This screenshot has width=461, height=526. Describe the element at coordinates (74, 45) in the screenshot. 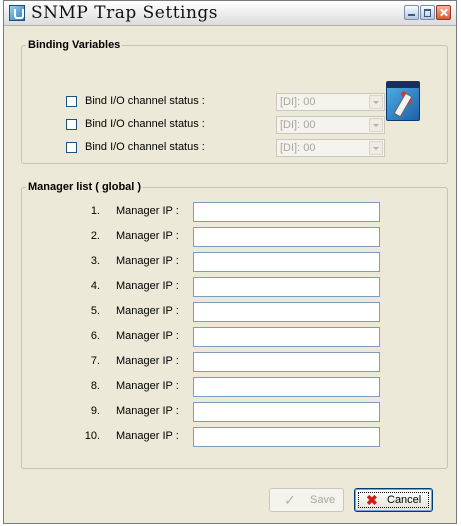

I see `binding-variables-legend: Binding Variables` at that location.